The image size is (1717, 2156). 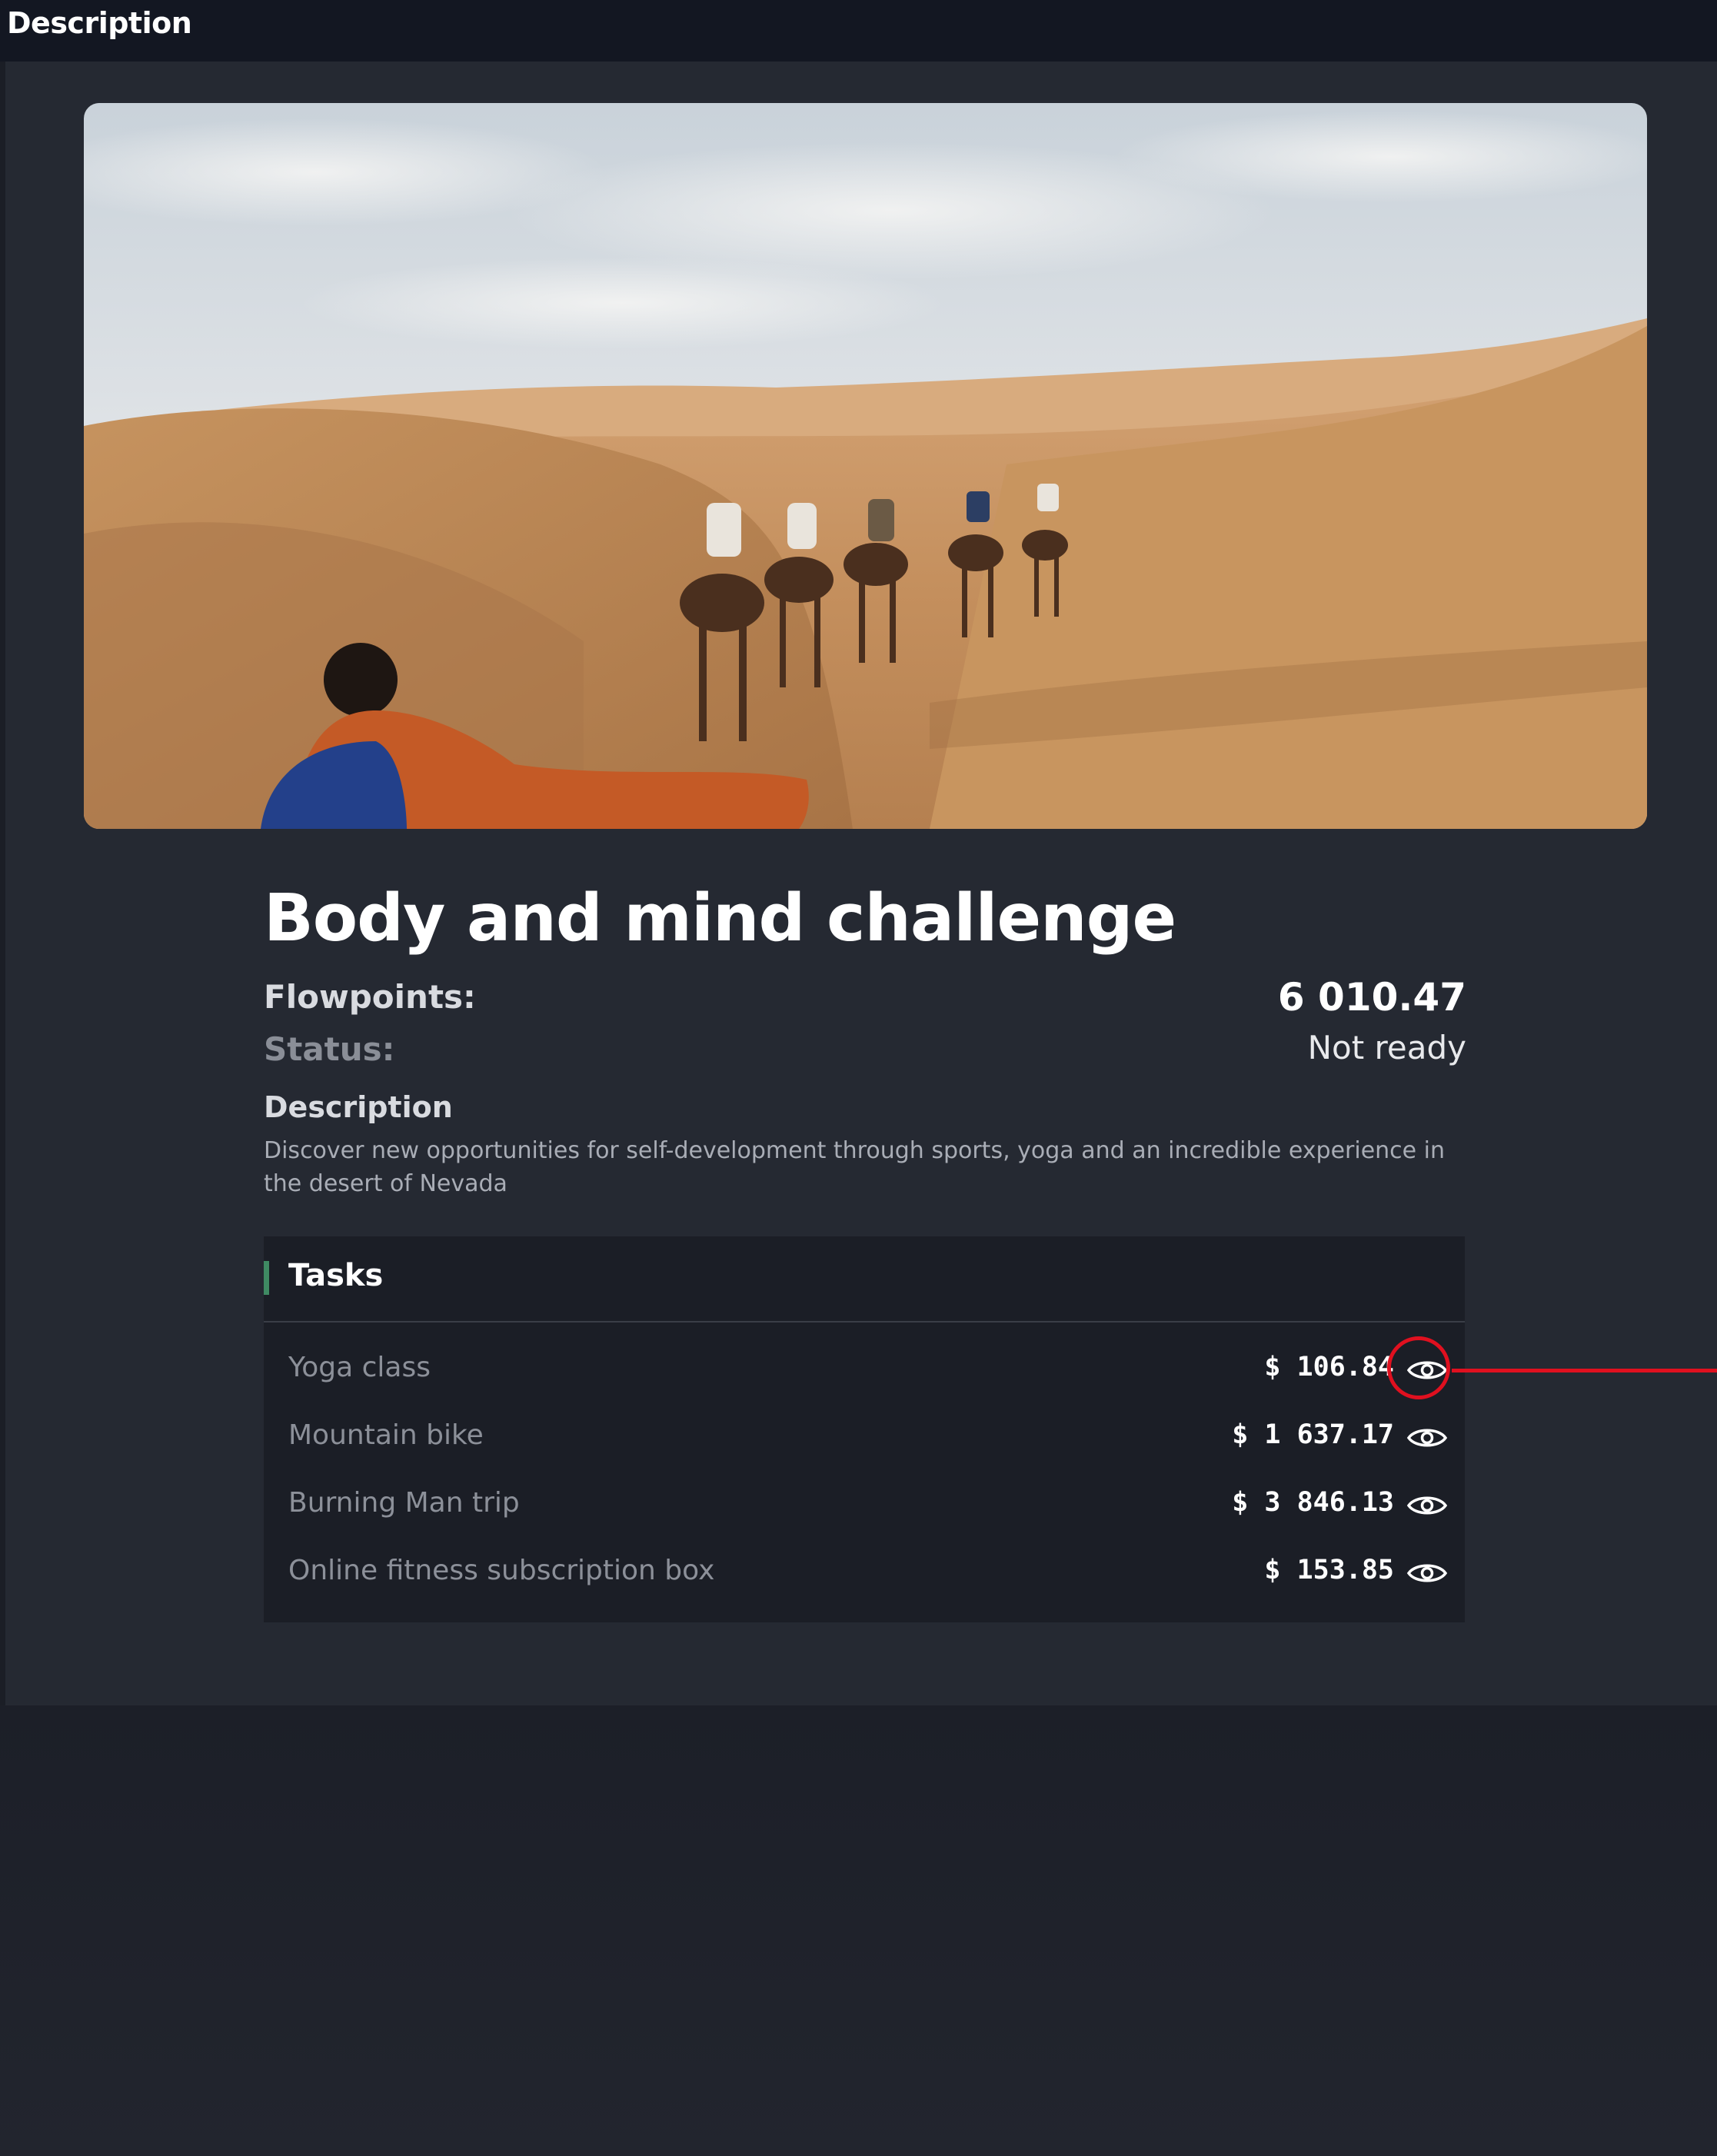 I want to click on task-row: Mountain bike $ 1 637.17, so click(x=864, y=1438).